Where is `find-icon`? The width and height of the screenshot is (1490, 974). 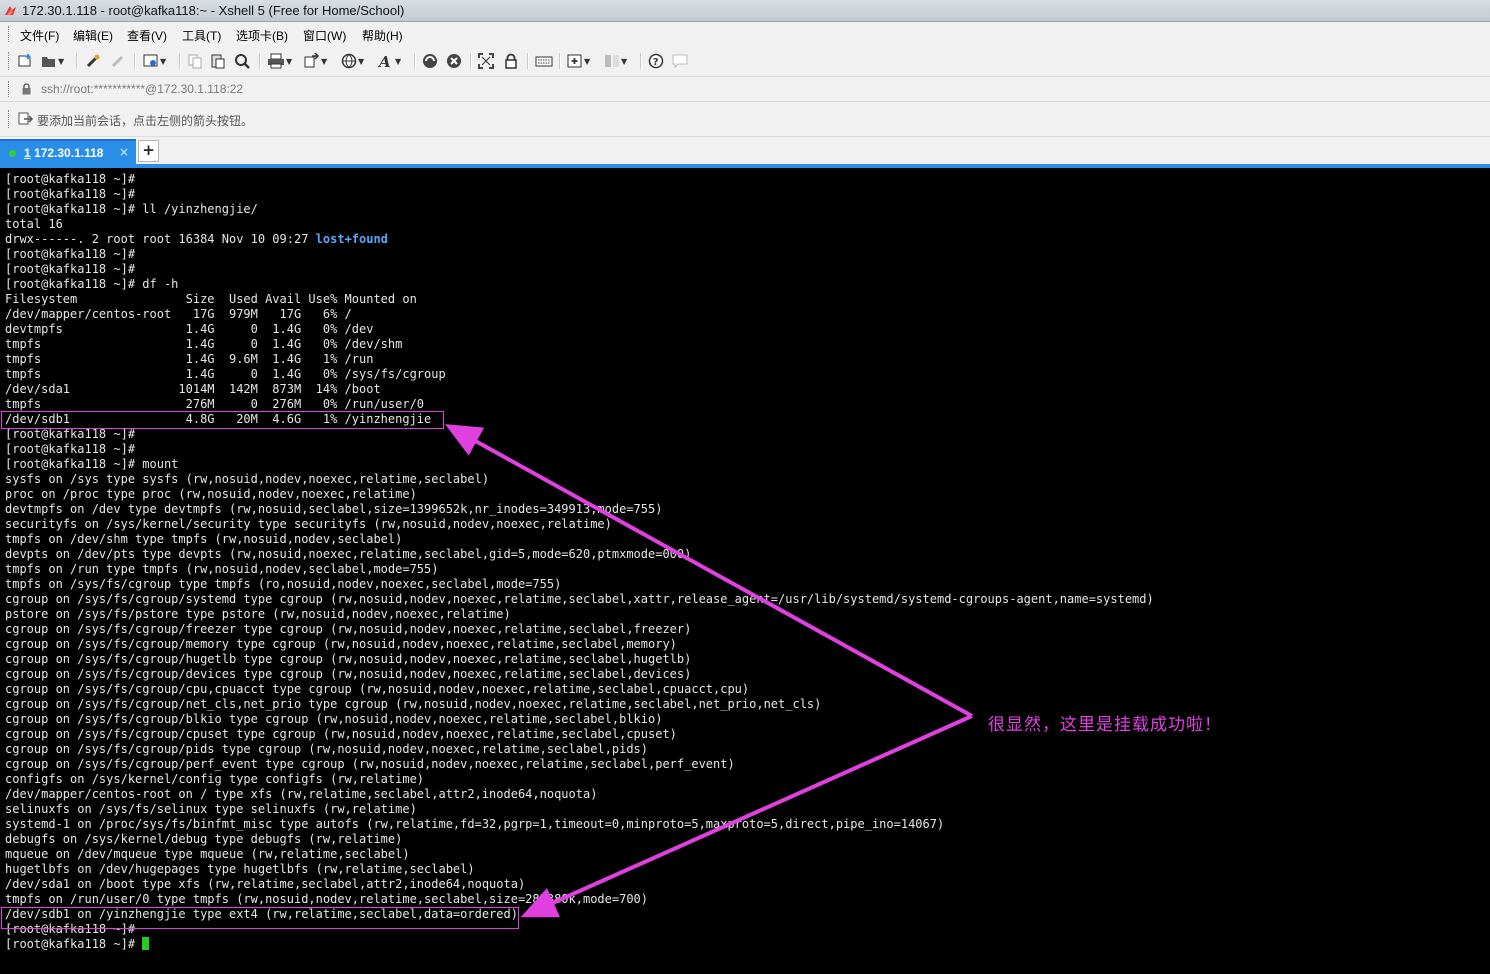
find-icon is located at coordinates (242, 61).